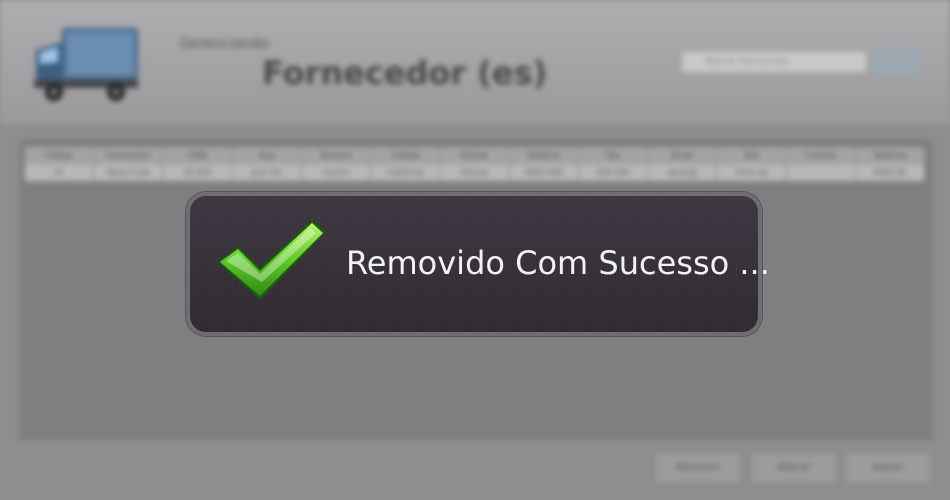  I want to click on check-icon, so click(272, 260).